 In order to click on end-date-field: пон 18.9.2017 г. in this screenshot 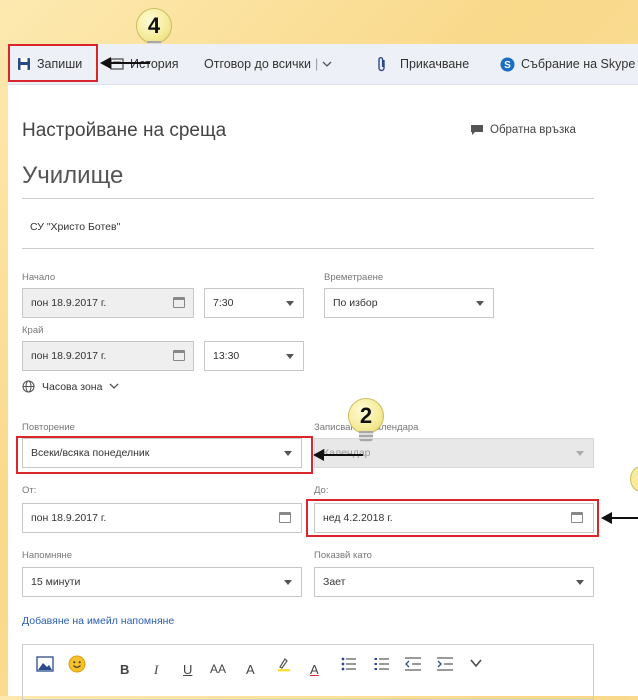, I will do `click(108, 356)`.